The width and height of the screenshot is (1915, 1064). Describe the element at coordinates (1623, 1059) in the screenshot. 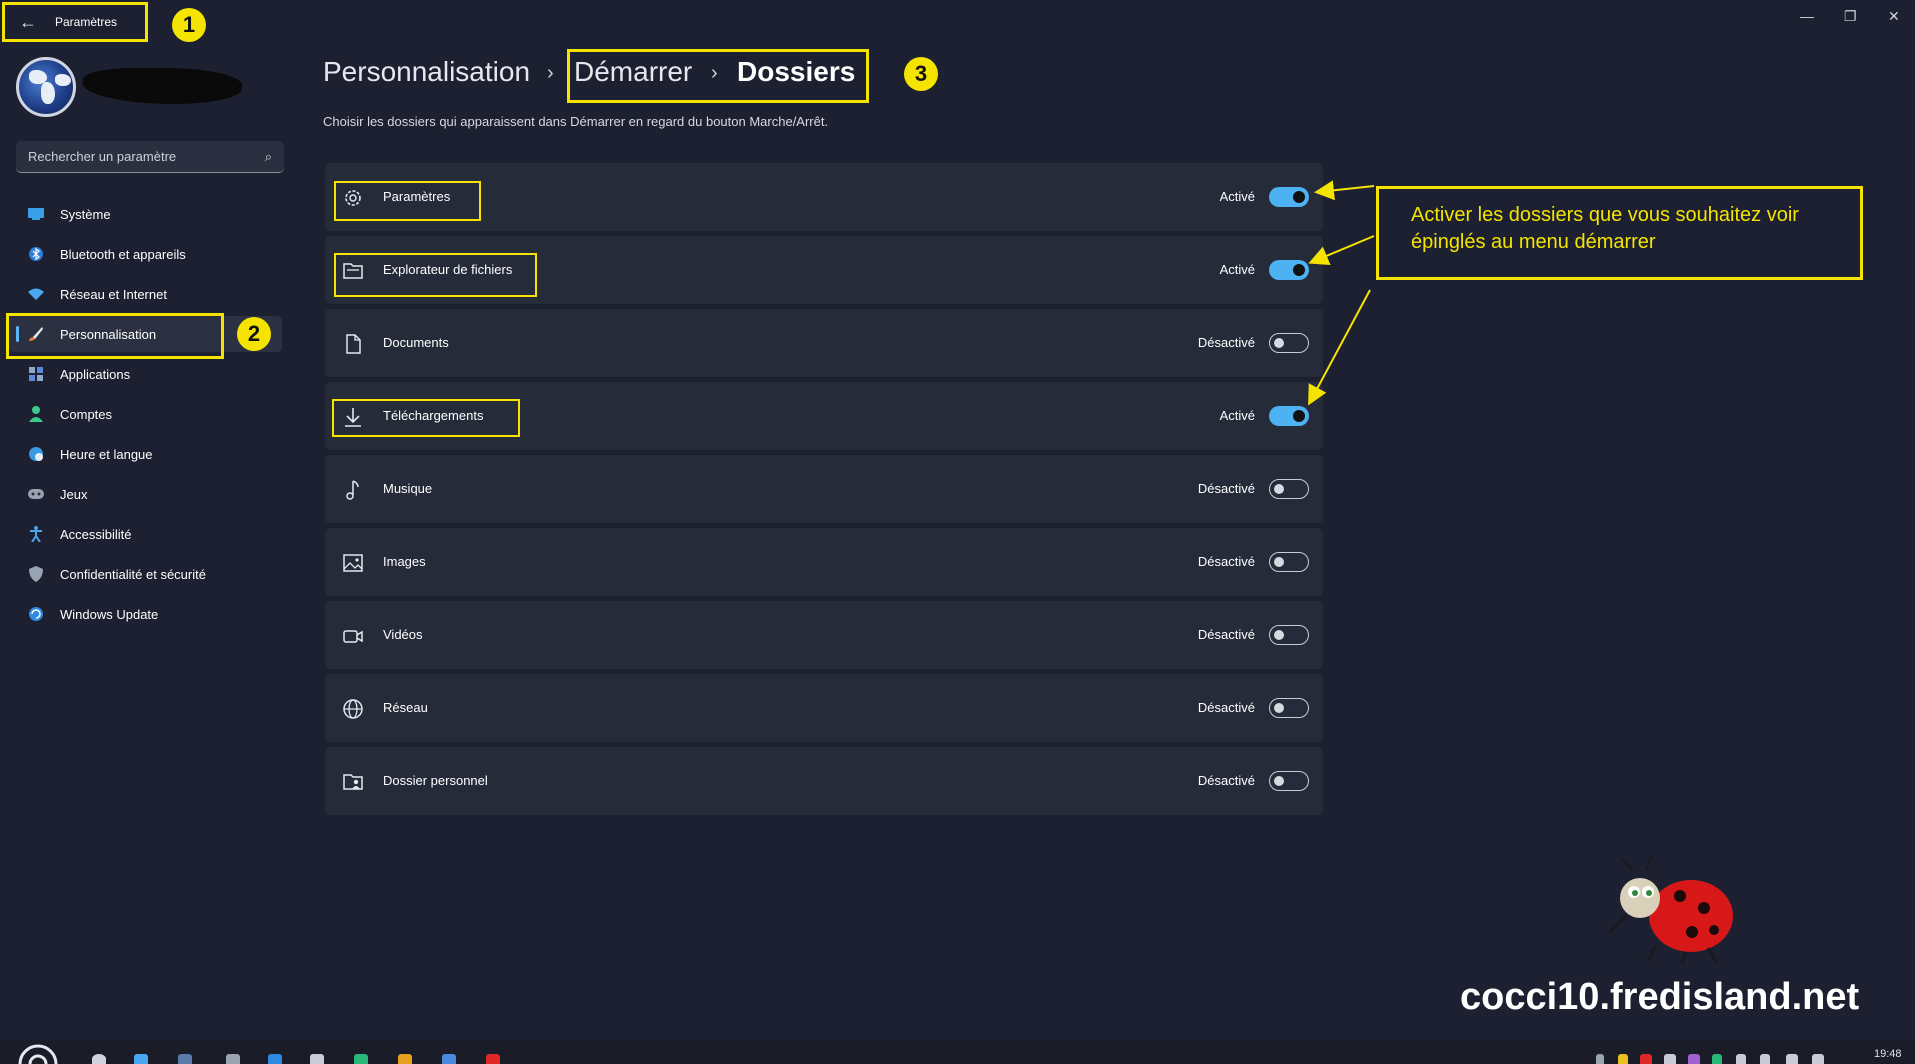

I see `tray-warning-icon` at that location.